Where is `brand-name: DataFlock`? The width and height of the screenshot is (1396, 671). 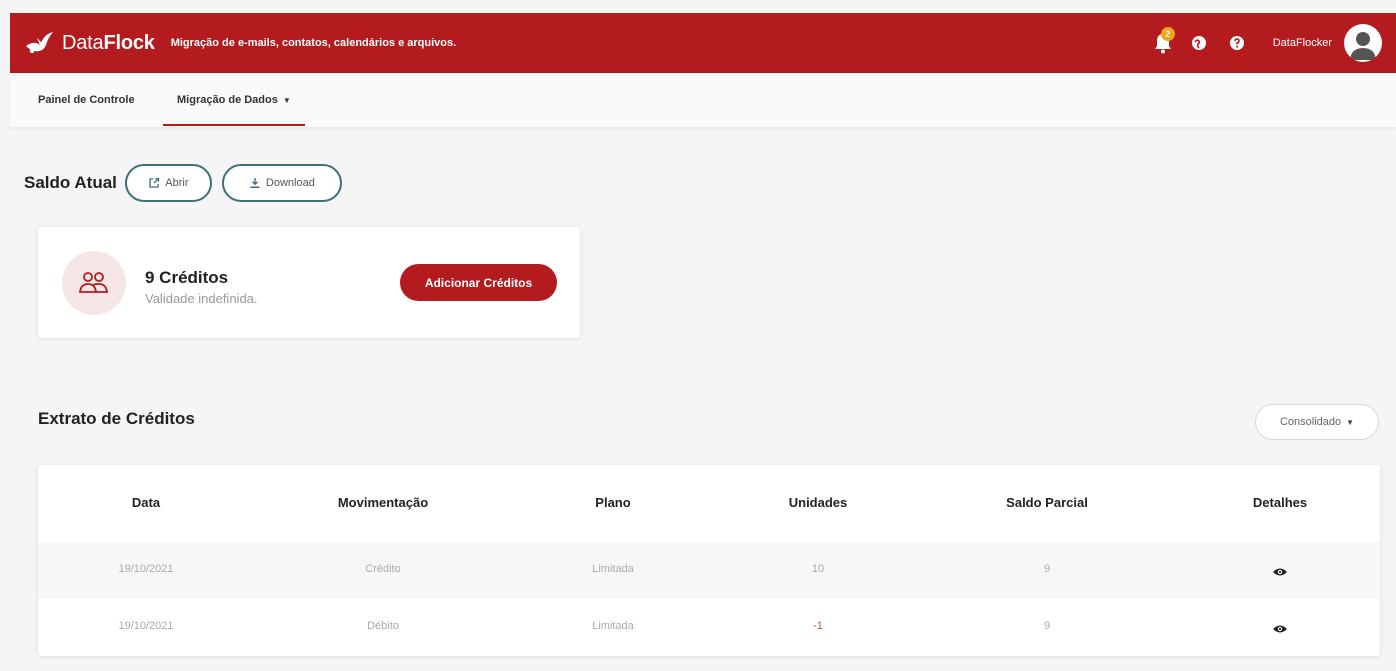
brand-name: DataFlock is located at coordinates (108, 43).